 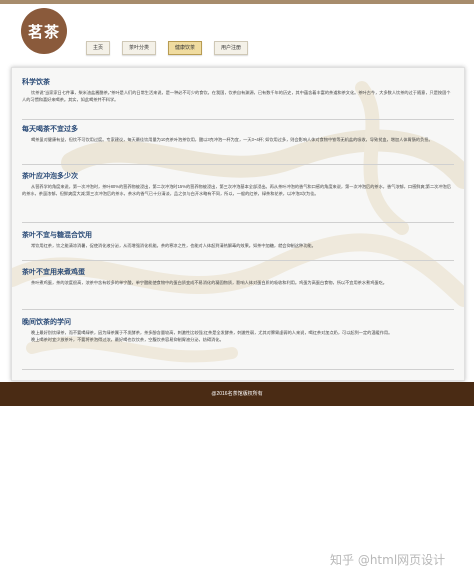 I want to click on footer-copyright: @2016名茶馆版权所有, so click(x=237, y=394).